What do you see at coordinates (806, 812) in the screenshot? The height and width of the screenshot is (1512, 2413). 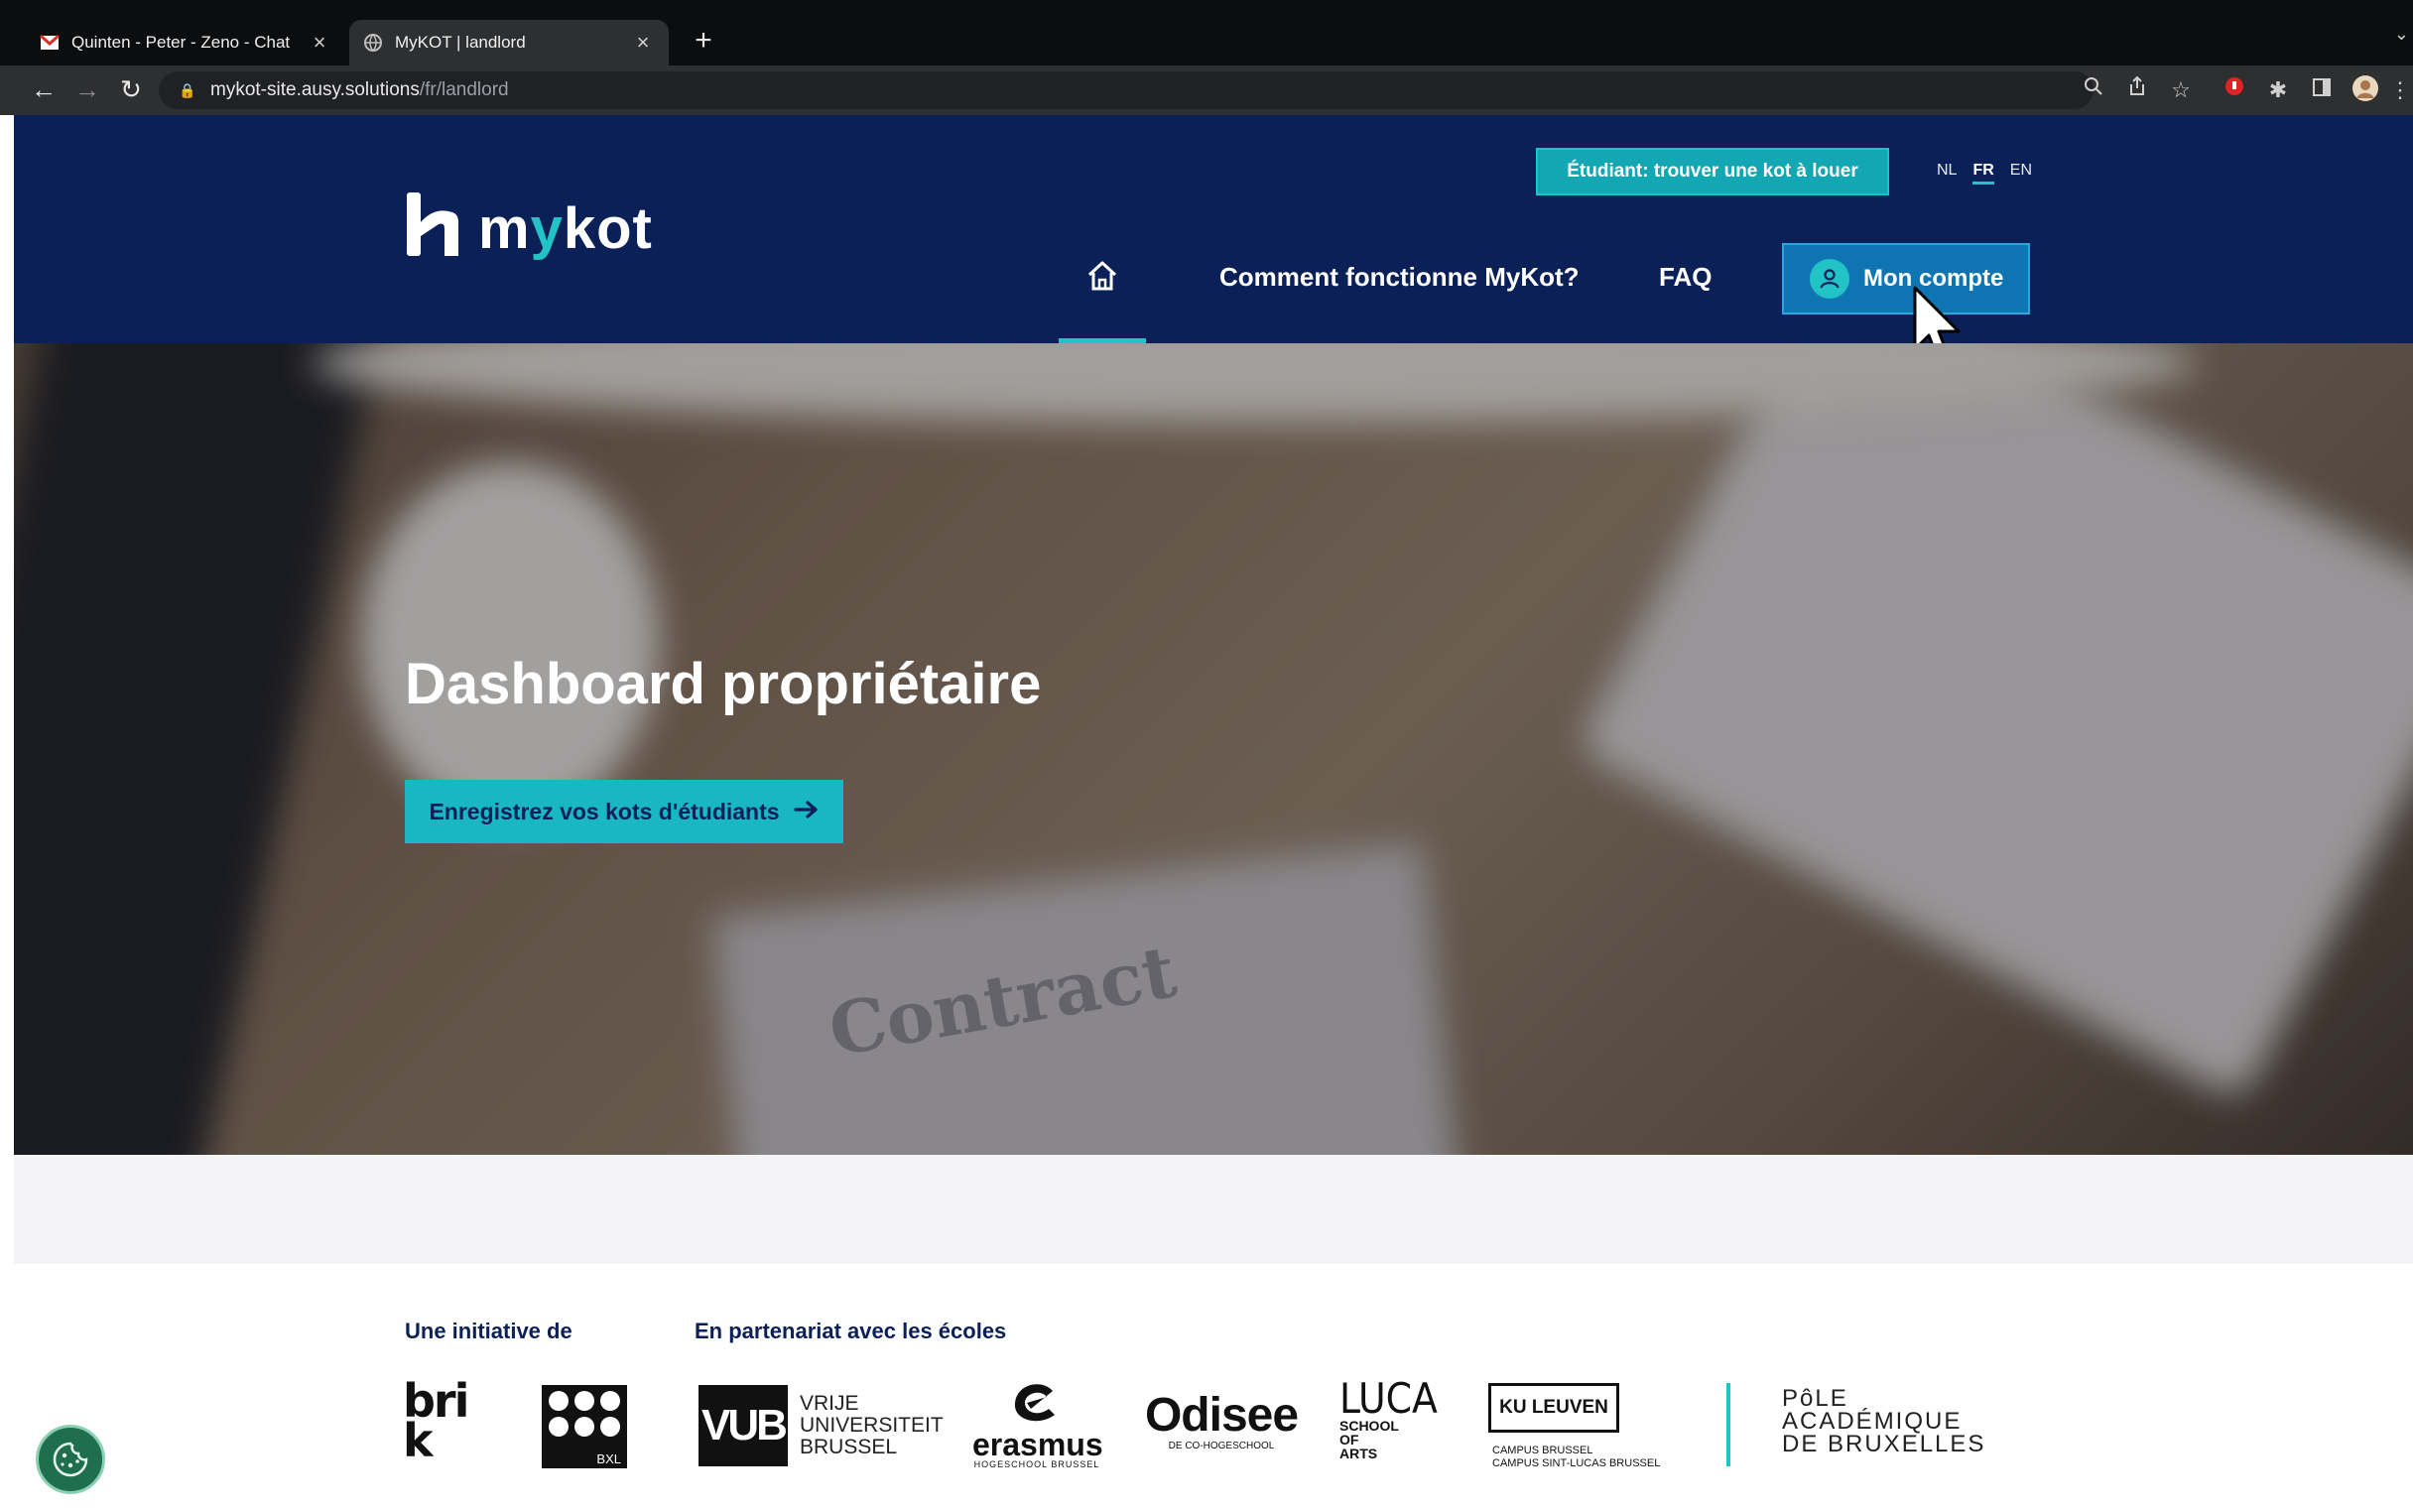 I see `arrow-right-icon` at bounding box center [806, 812].